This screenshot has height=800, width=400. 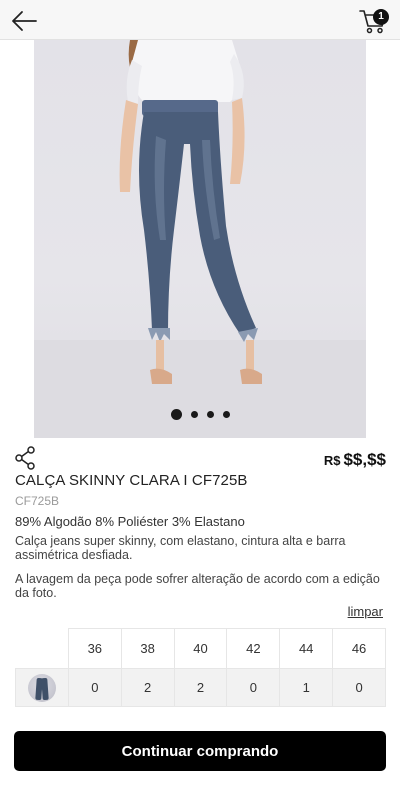 What do you see at coordinates (130, 521) in the screenshot?
I see `product-composition: 89% Algodão 8% Poliéster 3% Elastano` at bounding box center [130, 521].